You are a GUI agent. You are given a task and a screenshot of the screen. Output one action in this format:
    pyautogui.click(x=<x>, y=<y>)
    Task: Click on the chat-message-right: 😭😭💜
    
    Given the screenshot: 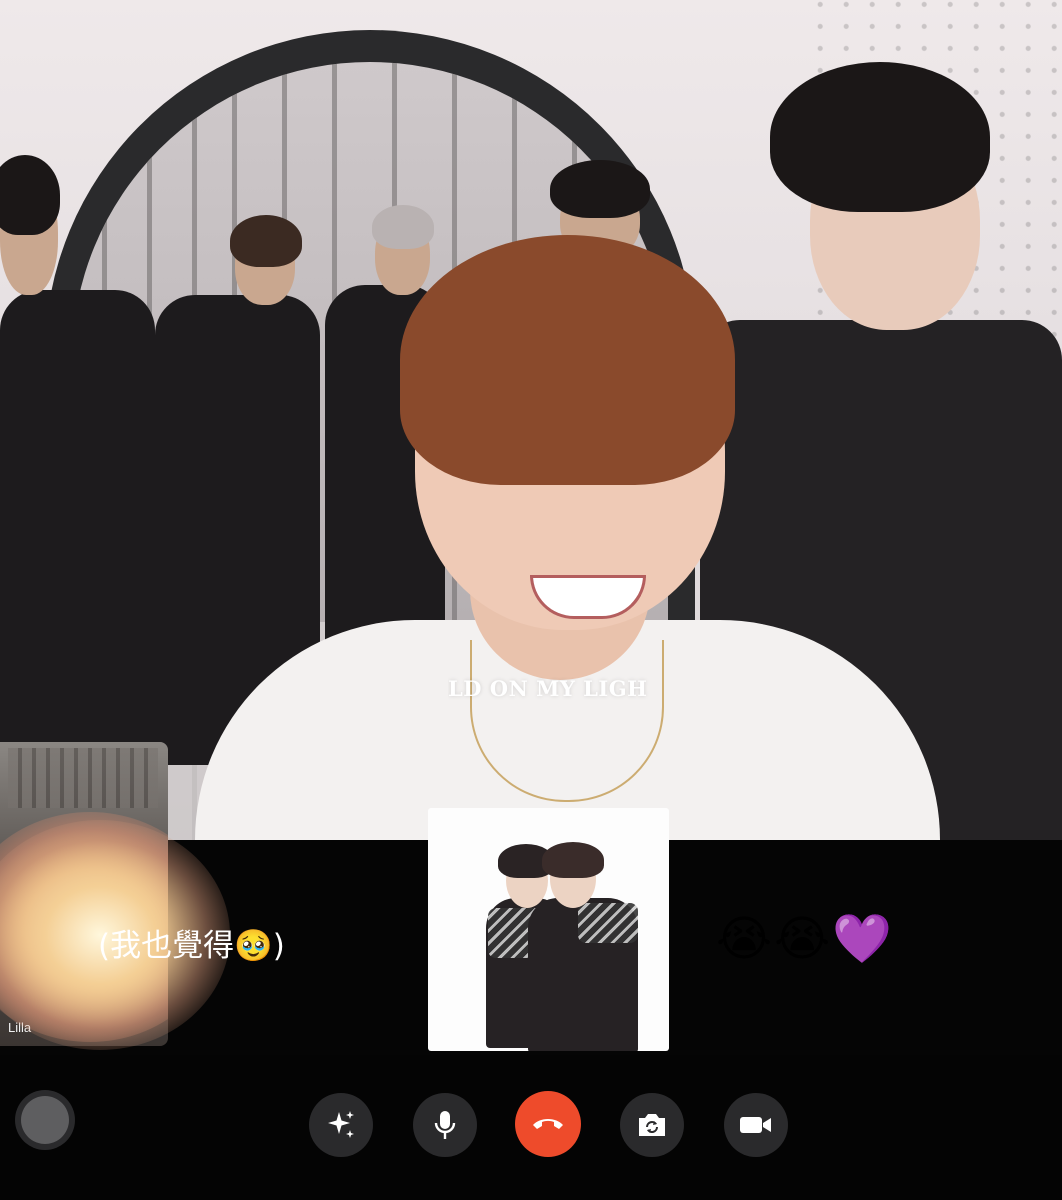 What is the action you would take?
    pyautogui.click(x=805, y=939)
    